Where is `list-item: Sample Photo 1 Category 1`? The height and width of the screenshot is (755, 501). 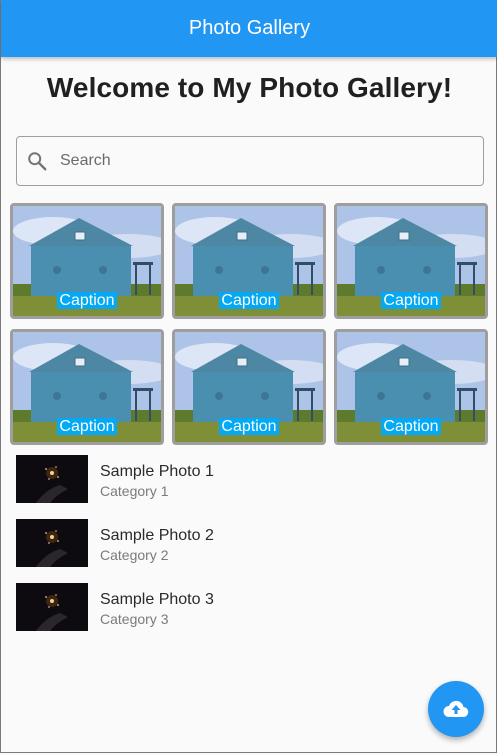
list-item: Sample Photo 1 Category 1 is located at coordinates (251, 487).